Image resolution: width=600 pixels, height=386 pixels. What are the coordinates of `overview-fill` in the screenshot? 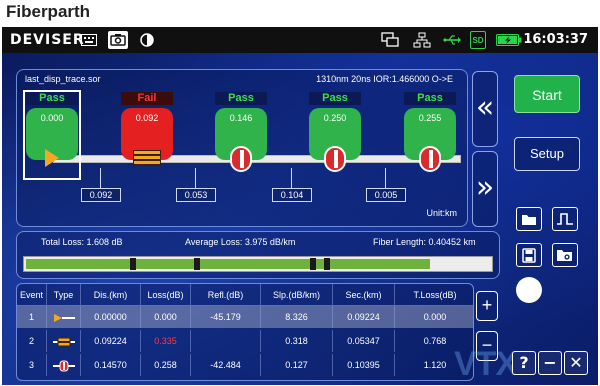 It's located at (228, 264).